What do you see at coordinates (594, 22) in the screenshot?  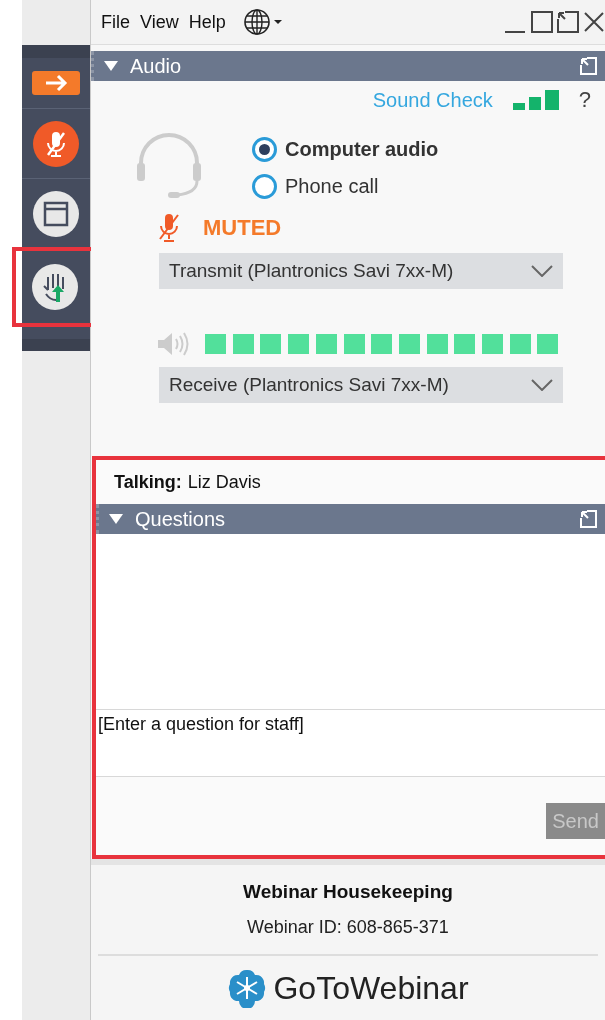 I see `close-icon` at bounding box center [594, 22].